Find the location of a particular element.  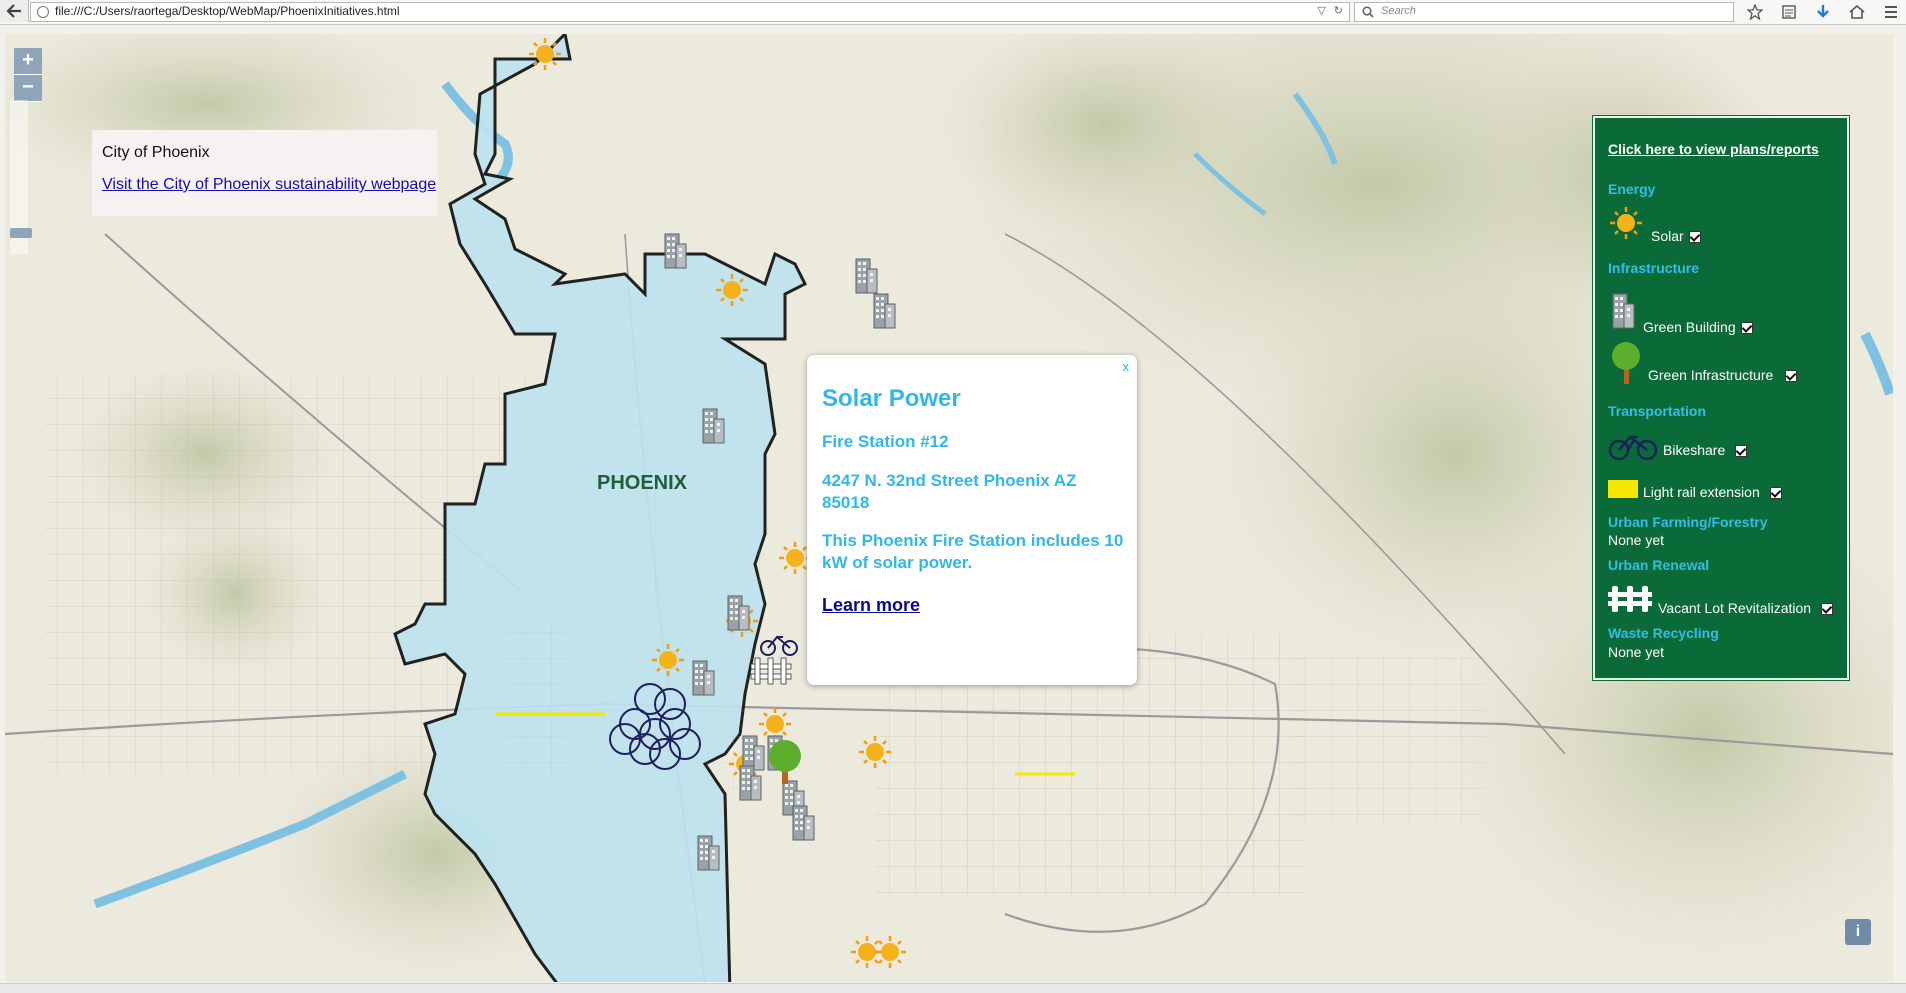

bottom-scrollbar is located at coordinates (953, 988).